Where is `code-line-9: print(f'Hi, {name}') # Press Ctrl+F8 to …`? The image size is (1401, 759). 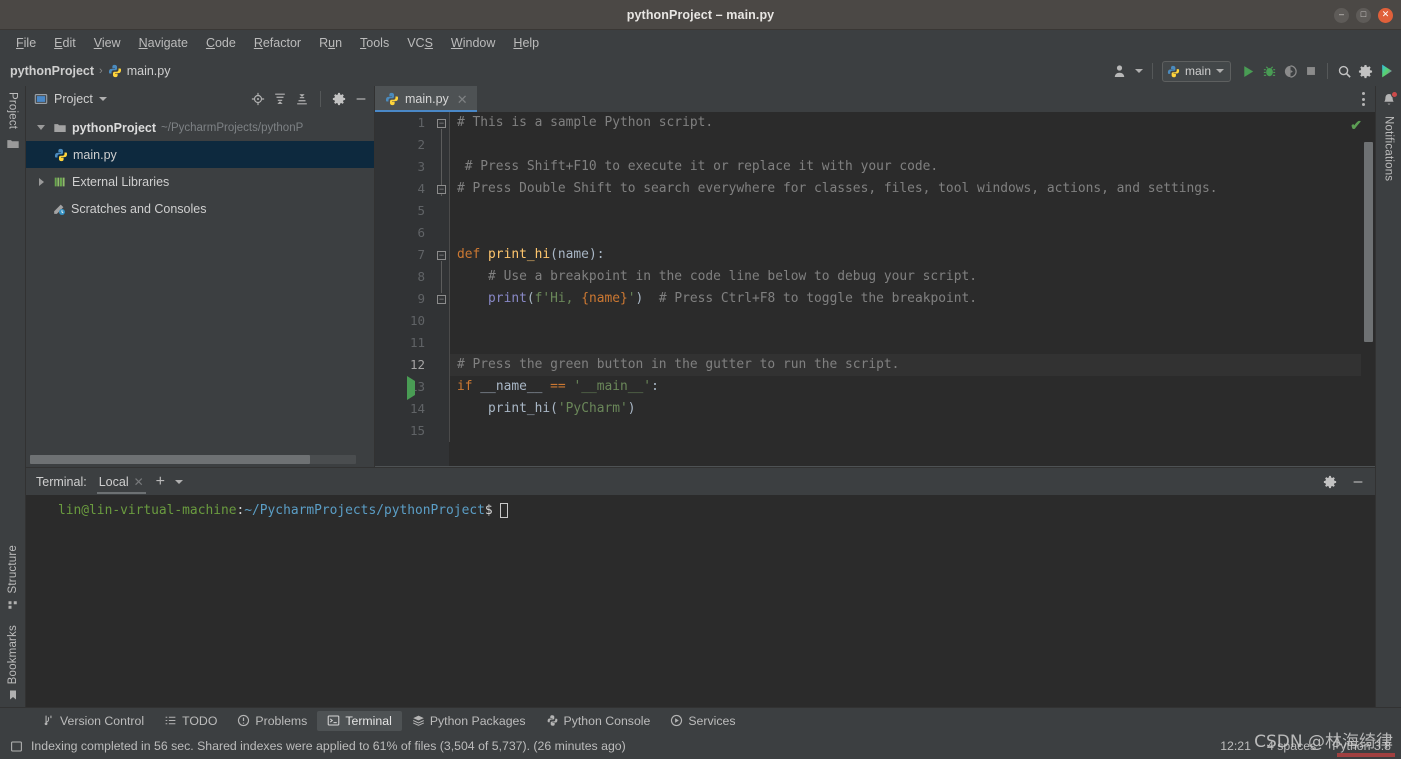 code-line-9: print(f'Hi, {name}') # Press Ctrl+F8 to … is located at coordinates (905, 299).